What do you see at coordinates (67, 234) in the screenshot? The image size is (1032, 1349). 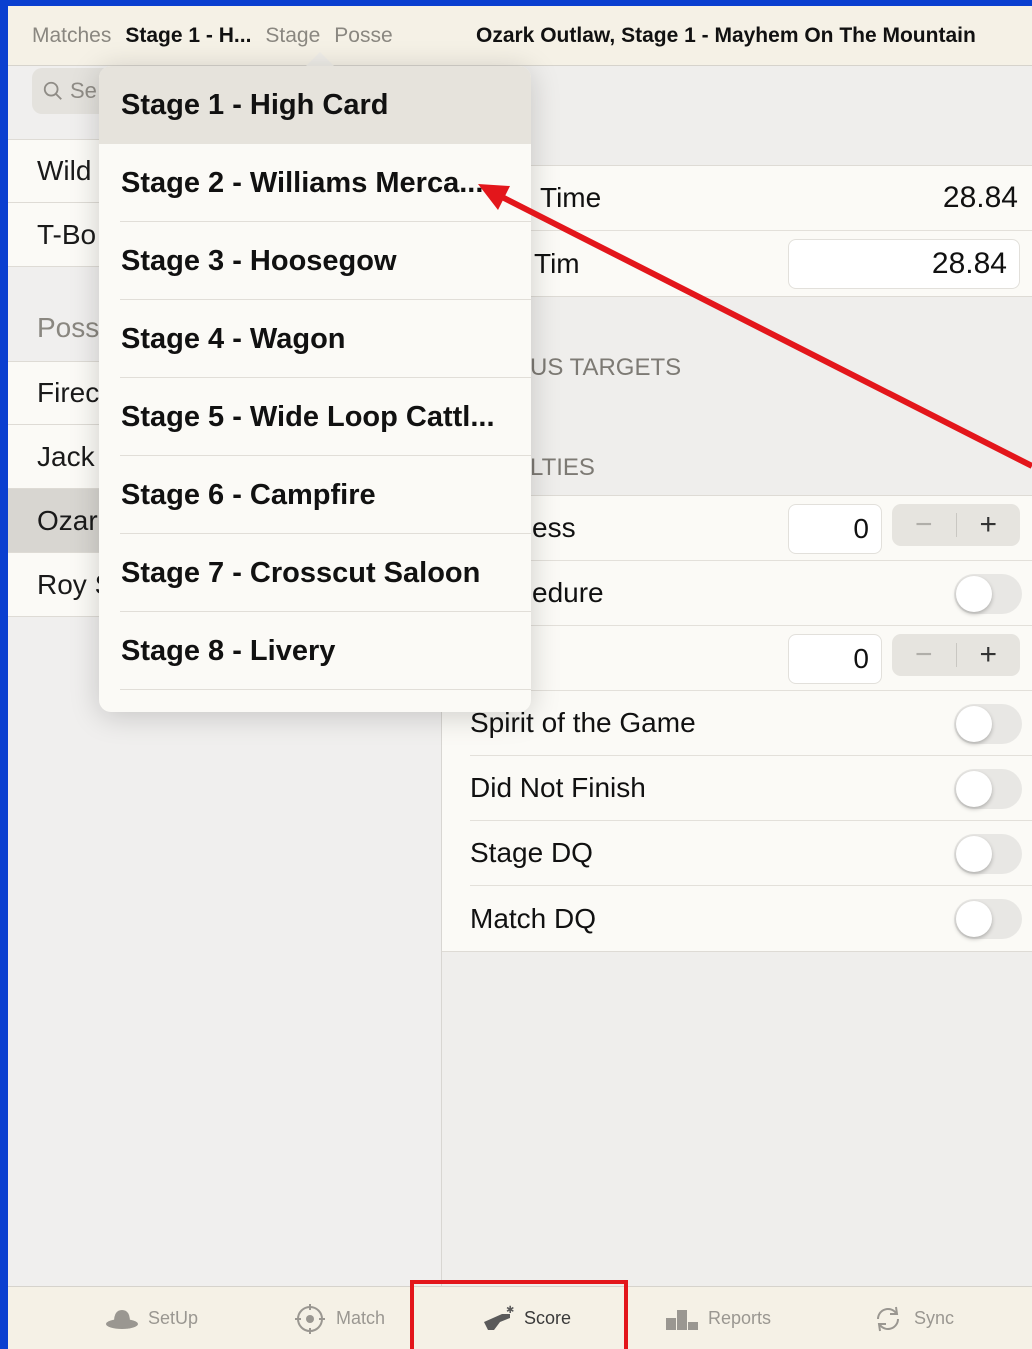 I see `shooter-name: T-Bo` at bounding box center [67, 234].